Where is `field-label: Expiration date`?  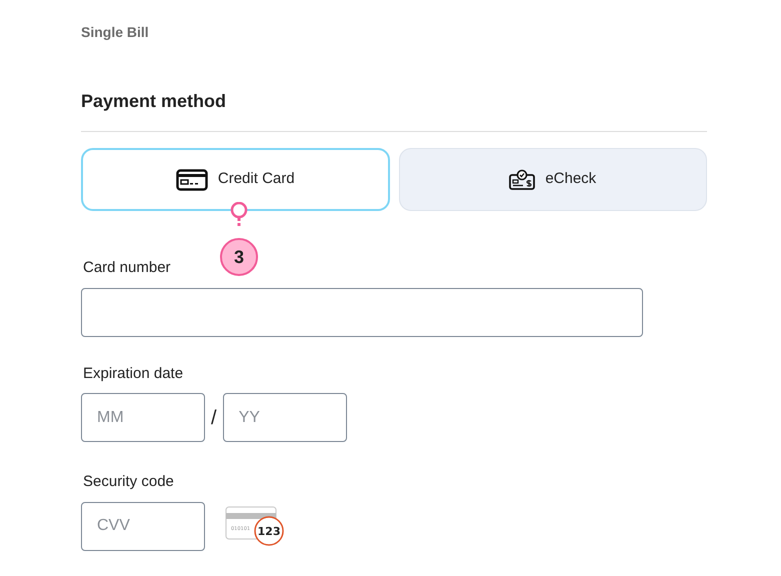
field-label: Expiration date is located at coordinates (133, 374).